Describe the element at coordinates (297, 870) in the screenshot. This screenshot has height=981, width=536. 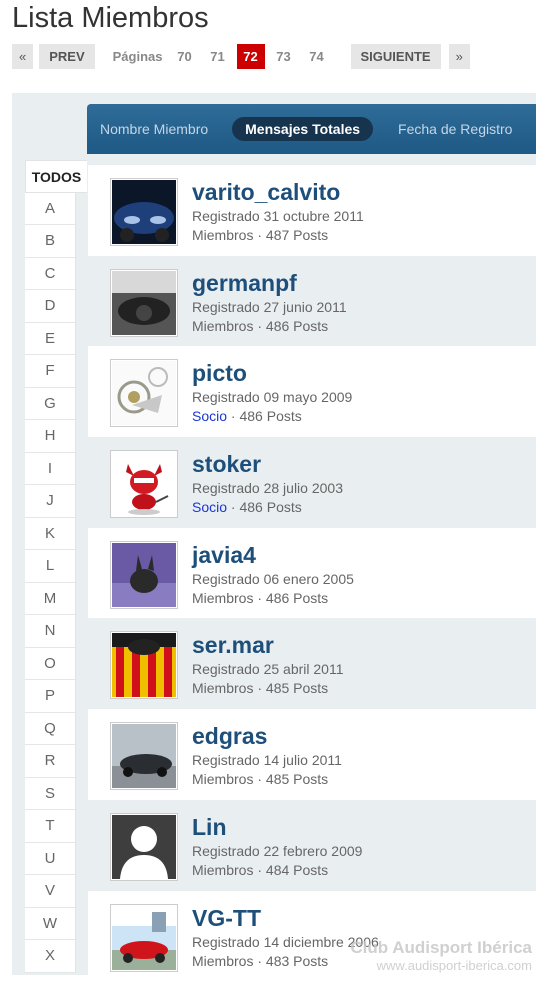
I see `member-posts: 484 Posts` at that location.